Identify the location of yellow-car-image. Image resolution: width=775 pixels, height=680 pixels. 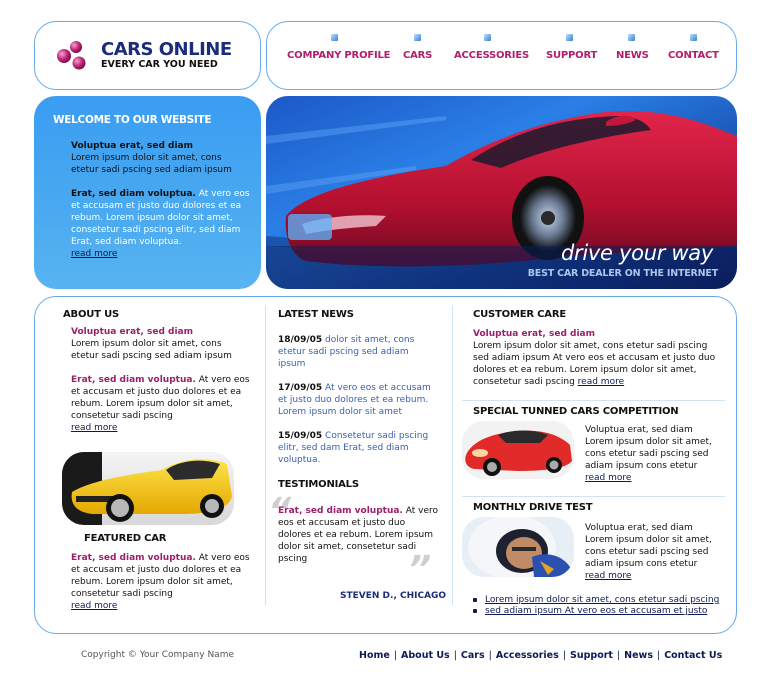
(148, 488).